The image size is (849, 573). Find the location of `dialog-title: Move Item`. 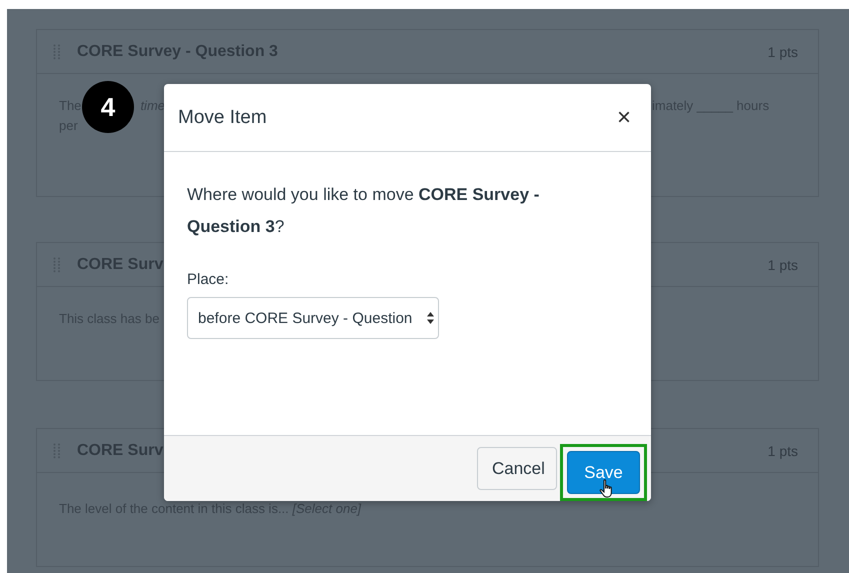

dialog-title: Move Item is located at coordinates (222, 117).